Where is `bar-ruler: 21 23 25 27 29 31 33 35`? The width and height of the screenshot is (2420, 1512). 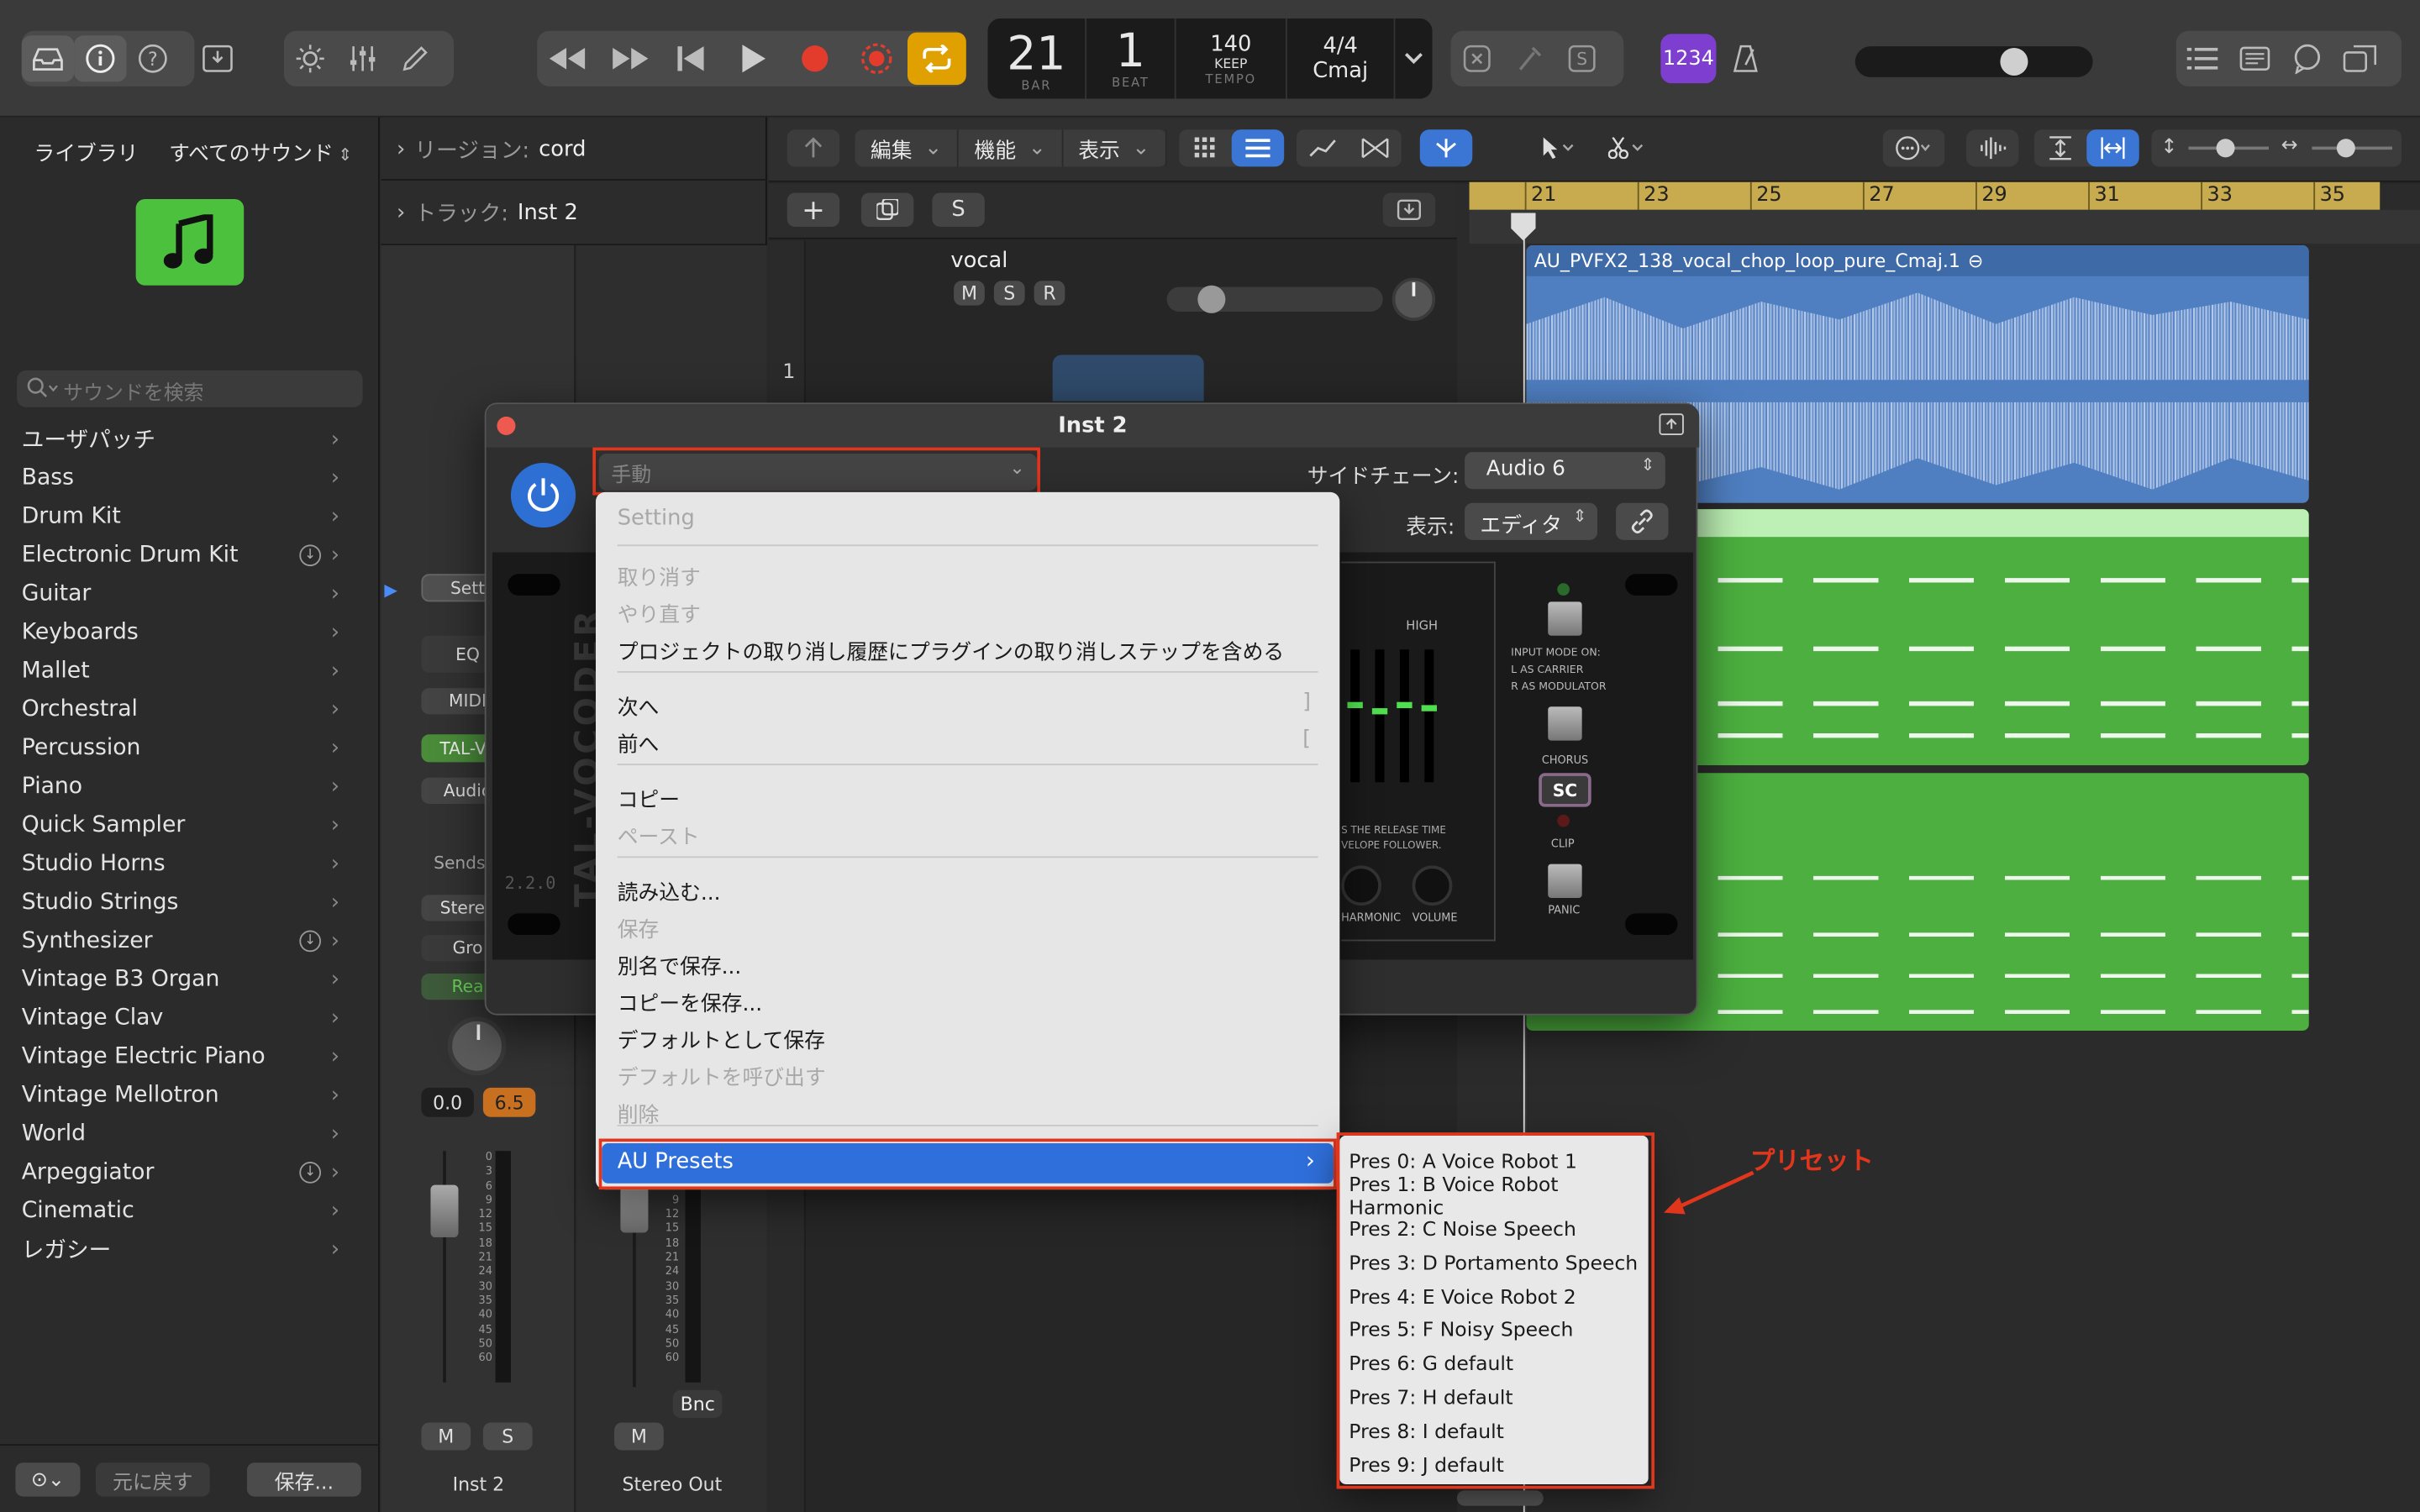 bar-ruler: 21 23 25 27 29 31 33 35 is located at coordinates (1925, 195).